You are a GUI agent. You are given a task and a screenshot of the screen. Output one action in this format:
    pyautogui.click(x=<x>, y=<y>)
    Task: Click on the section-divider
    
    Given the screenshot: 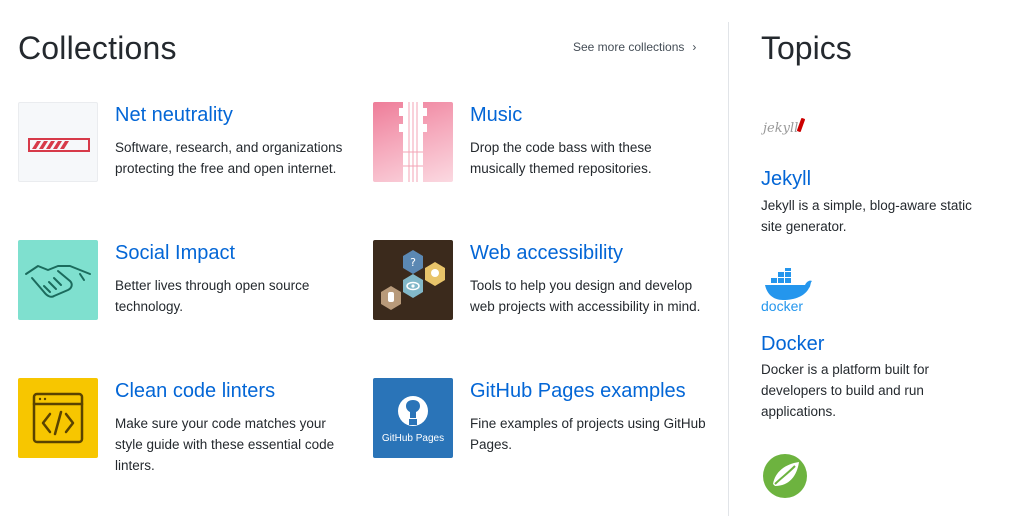 What is the action you would take?
    pyautogui.click(x=728, y=269)
    